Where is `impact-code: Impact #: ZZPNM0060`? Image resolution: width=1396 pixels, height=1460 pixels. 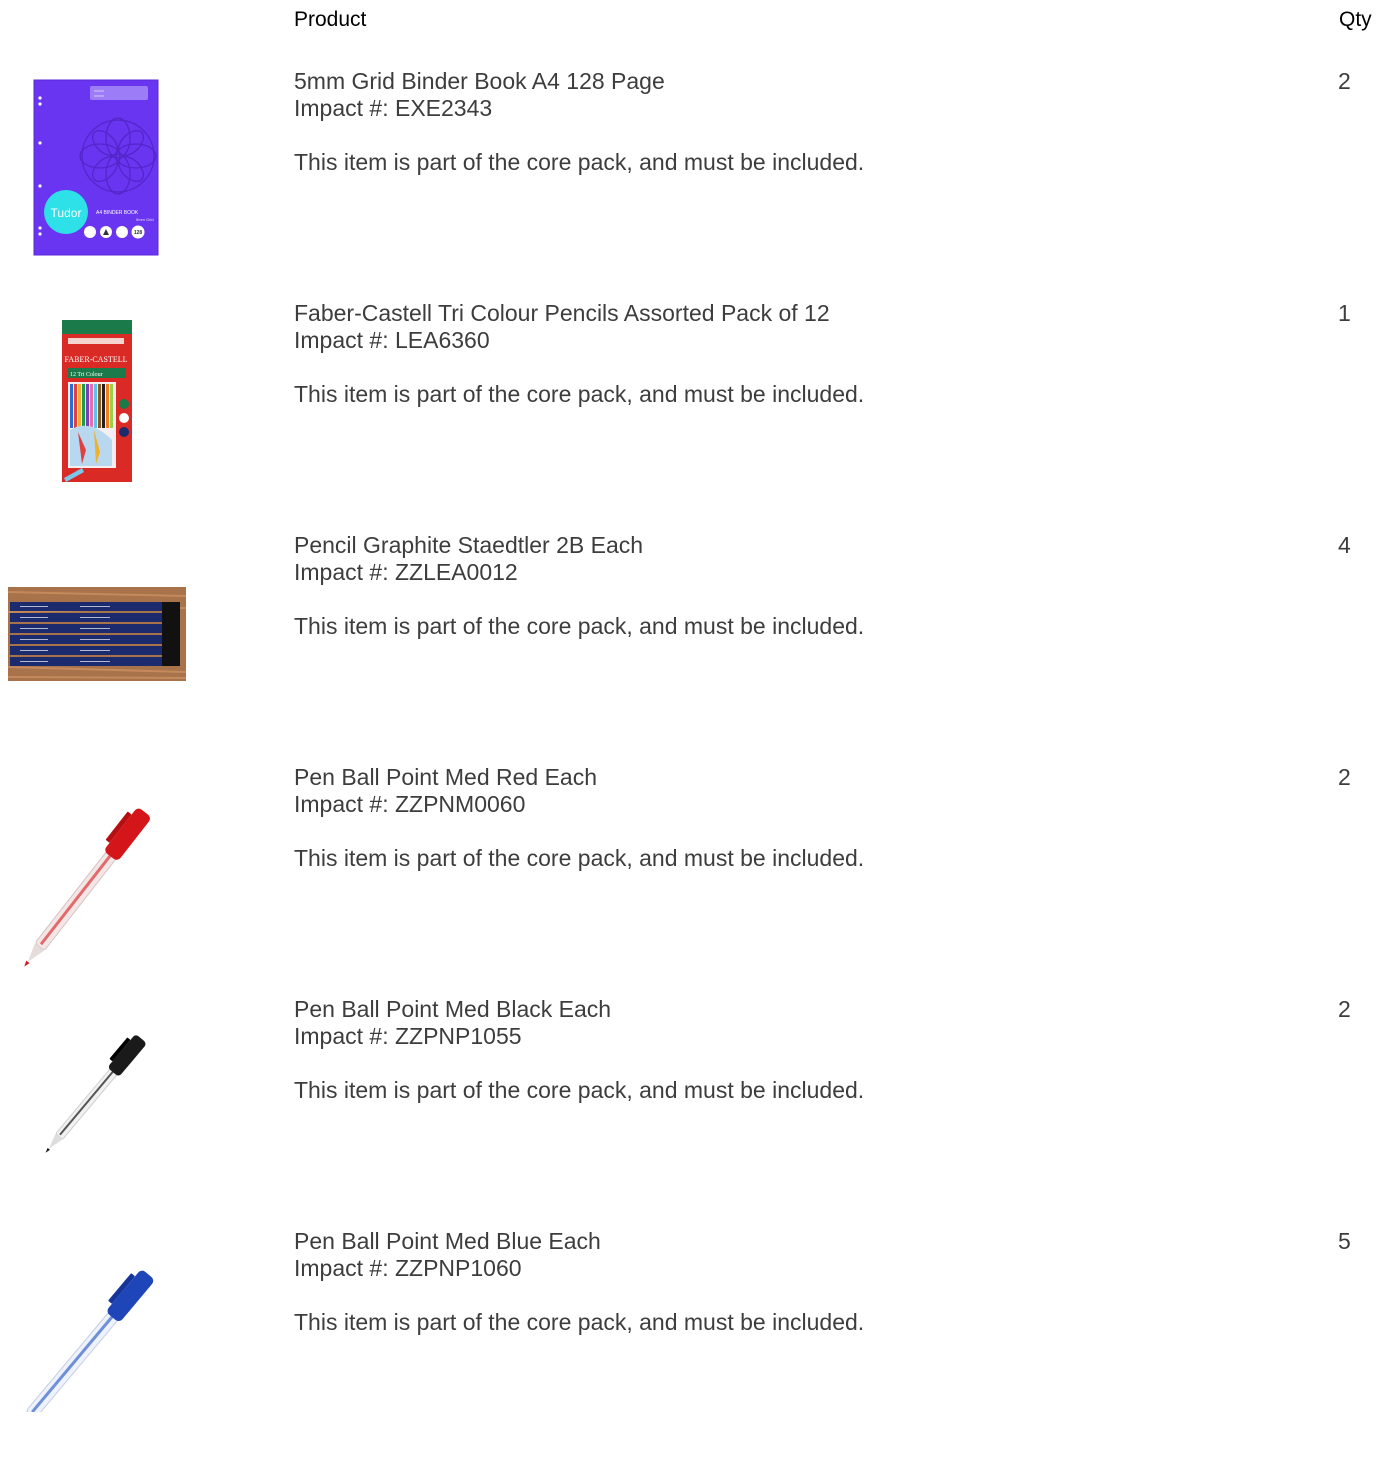 impact-code: Impact #: ZZPNM0060 is located at coordinates (410, 804).